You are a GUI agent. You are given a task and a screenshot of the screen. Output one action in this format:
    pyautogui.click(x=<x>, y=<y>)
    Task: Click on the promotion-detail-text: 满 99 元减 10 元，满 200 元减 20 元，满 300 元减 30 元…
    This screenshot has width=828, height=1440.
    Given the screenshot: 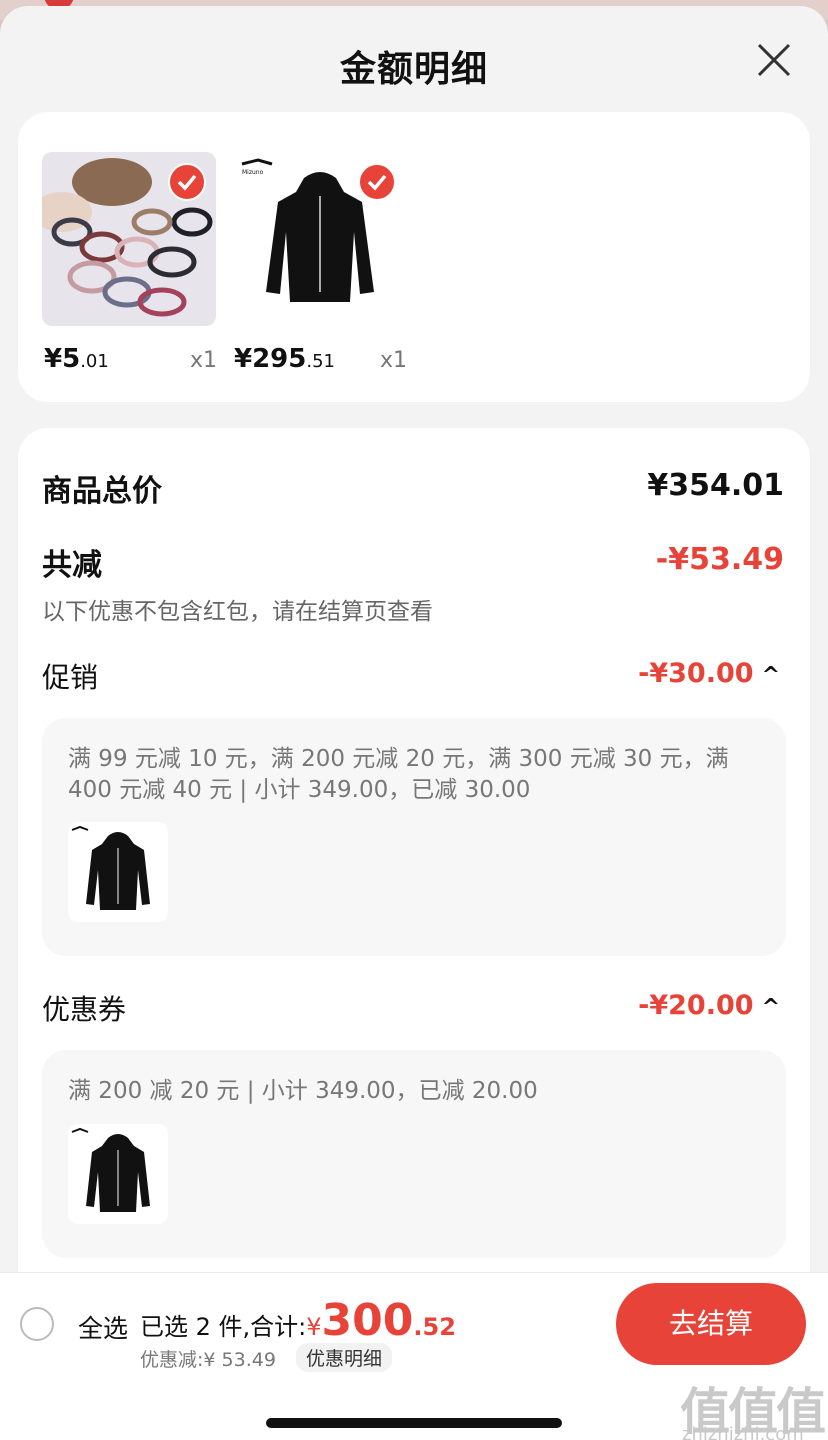 What is the action you would take?
    pyautogui.click(x=398, y=774)
    